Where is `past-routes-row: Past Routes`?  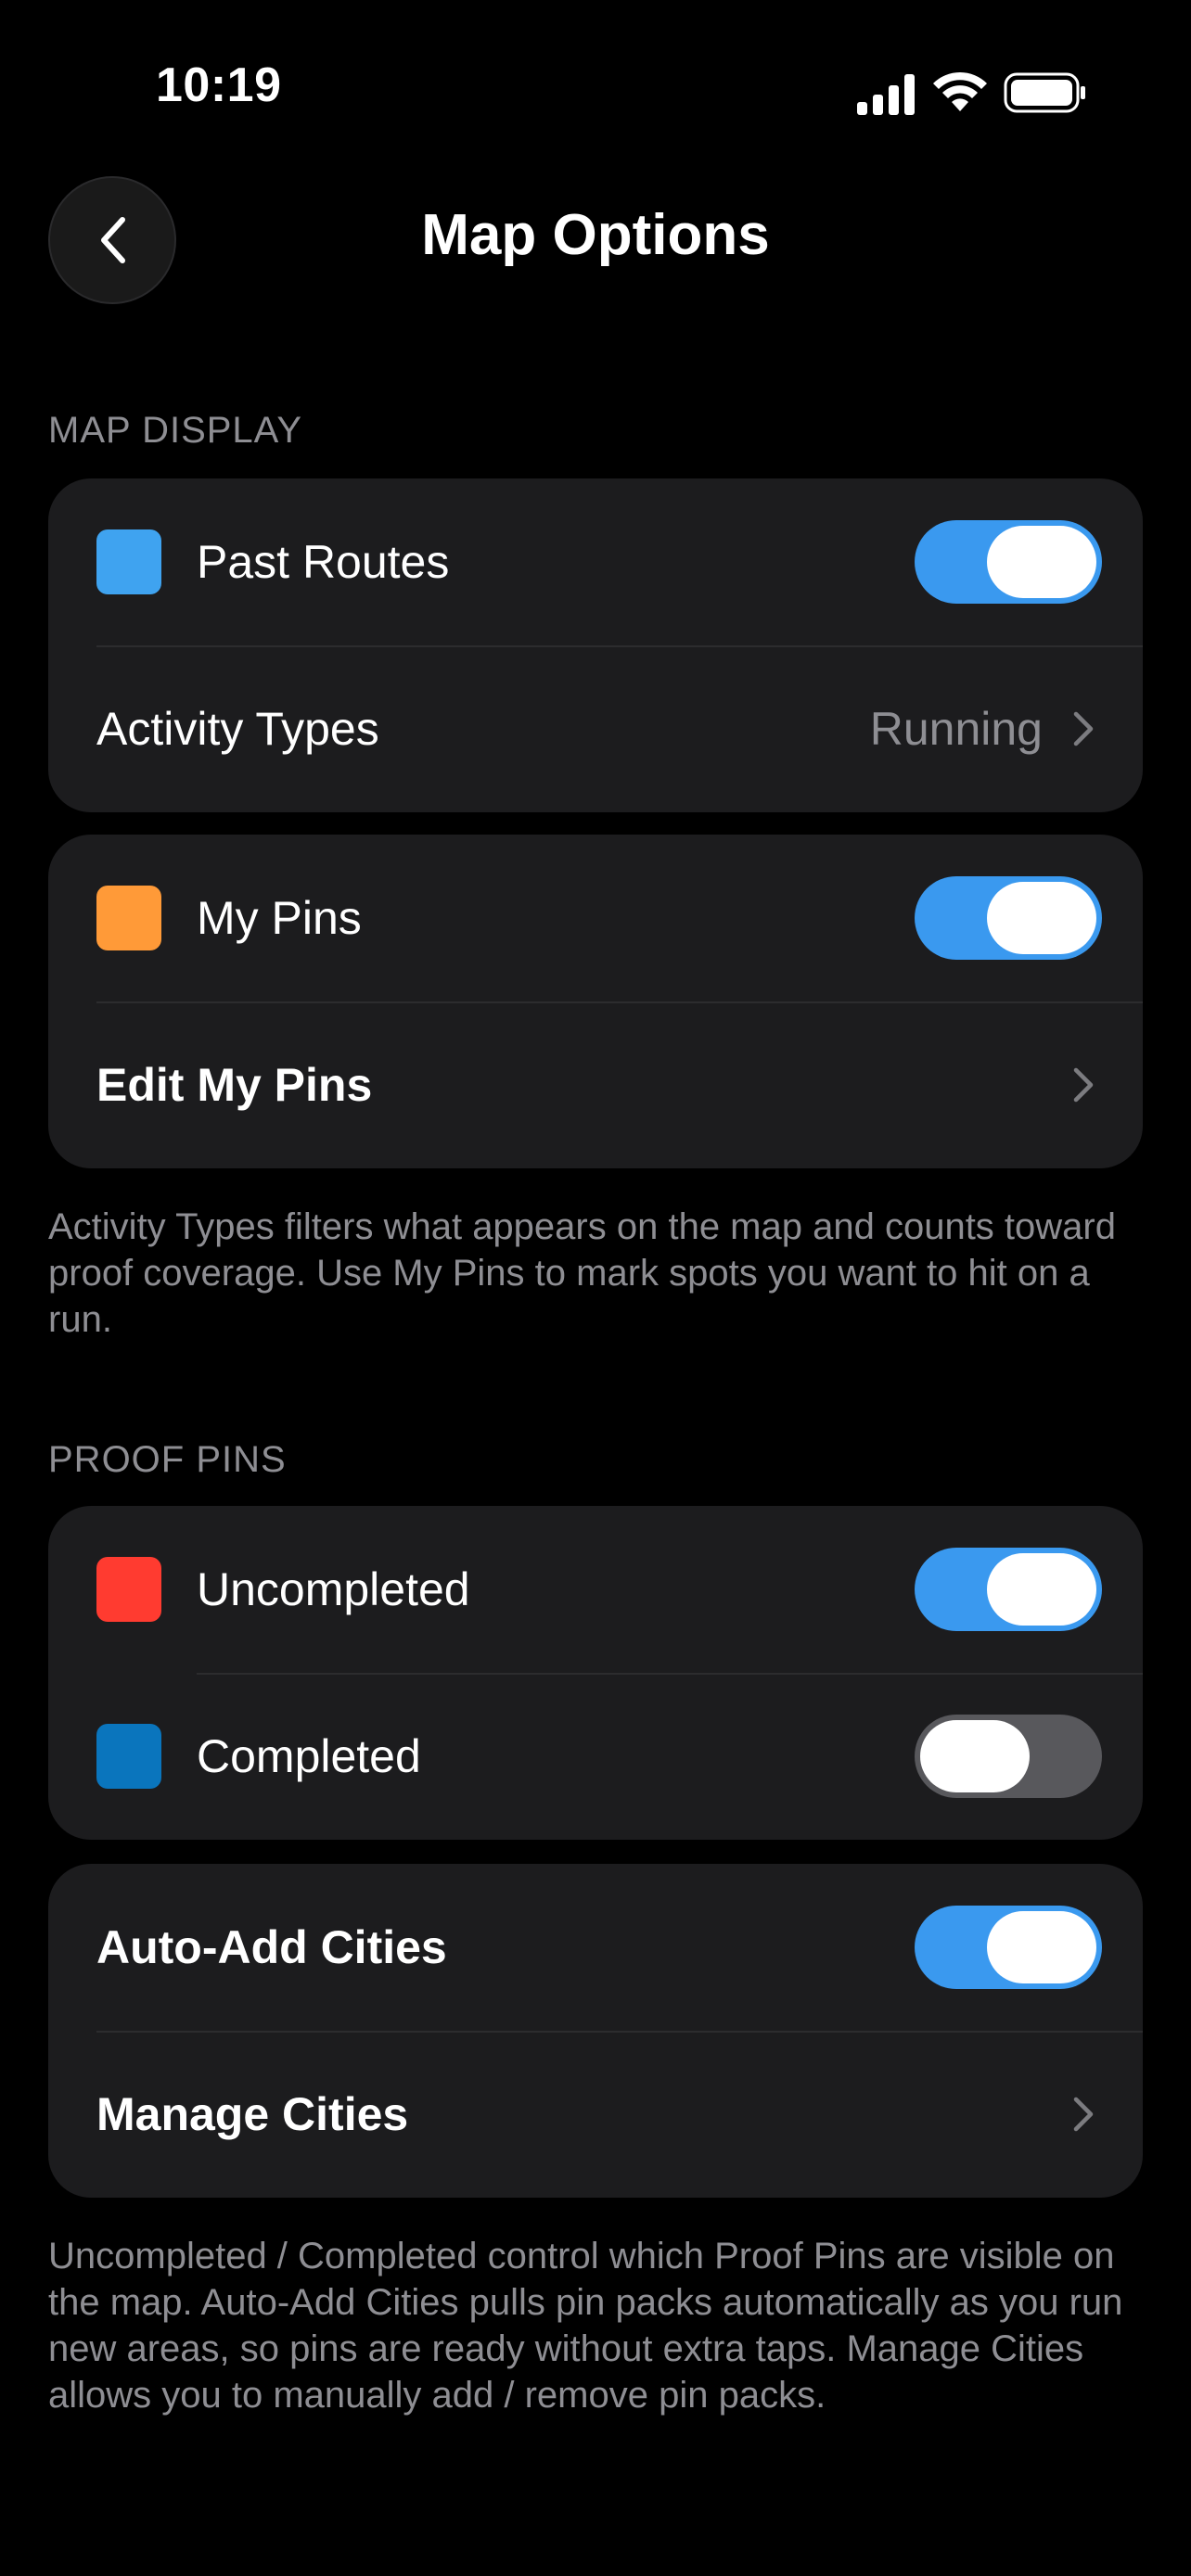
past-routes-row: Past Routes is located at coordinates (595, 561).